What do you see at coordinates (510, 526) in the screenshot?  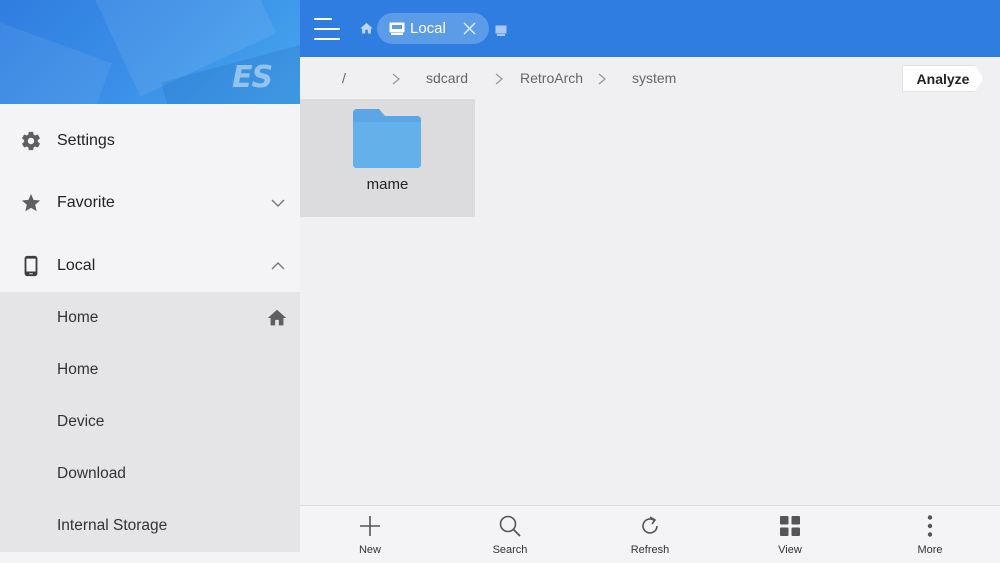 I see `search-icon` at bounding box center [510, 526].